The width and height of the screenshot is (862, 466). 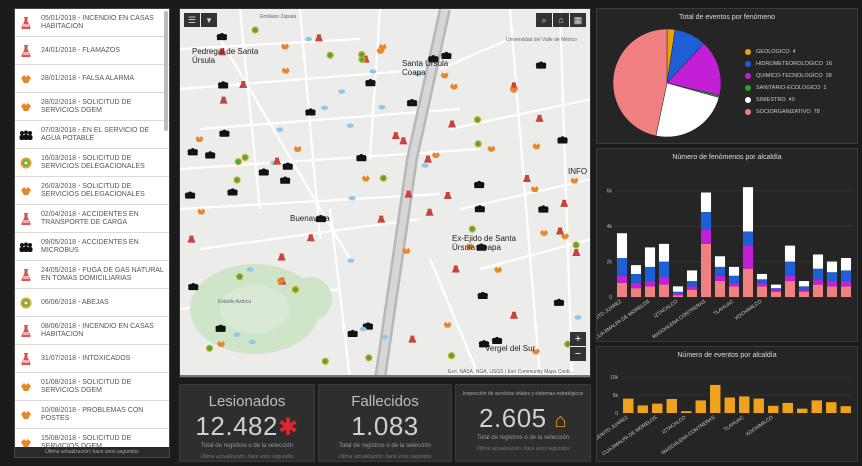 What do you see at coordinates (728, 83) in the screenshot?
I see `pie-chart` at bounding box center [728, 83].